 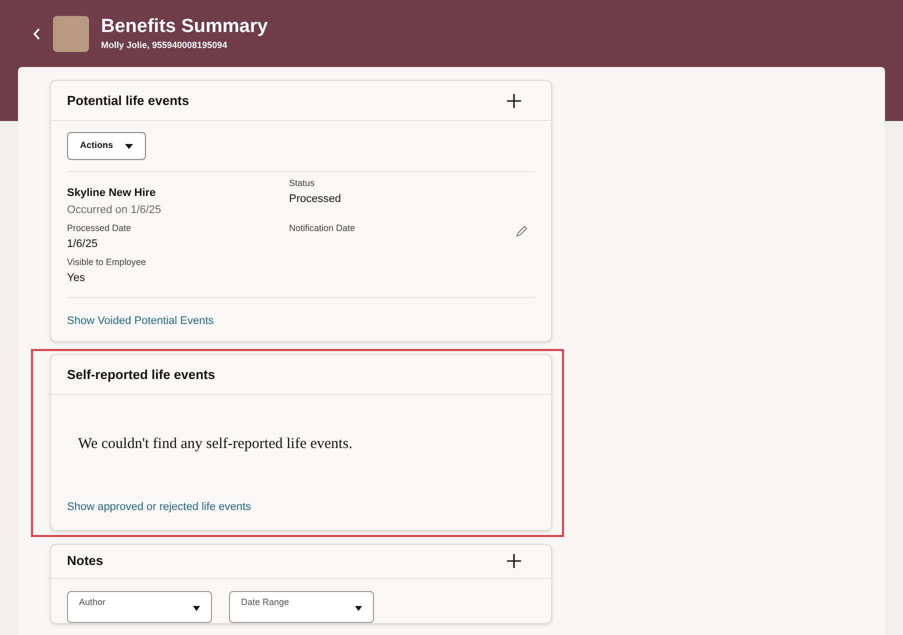 What do you see at coordinates (106, 146) in the screenshot?
I see `actions-button: Actions` at bounding box center [106, 146].